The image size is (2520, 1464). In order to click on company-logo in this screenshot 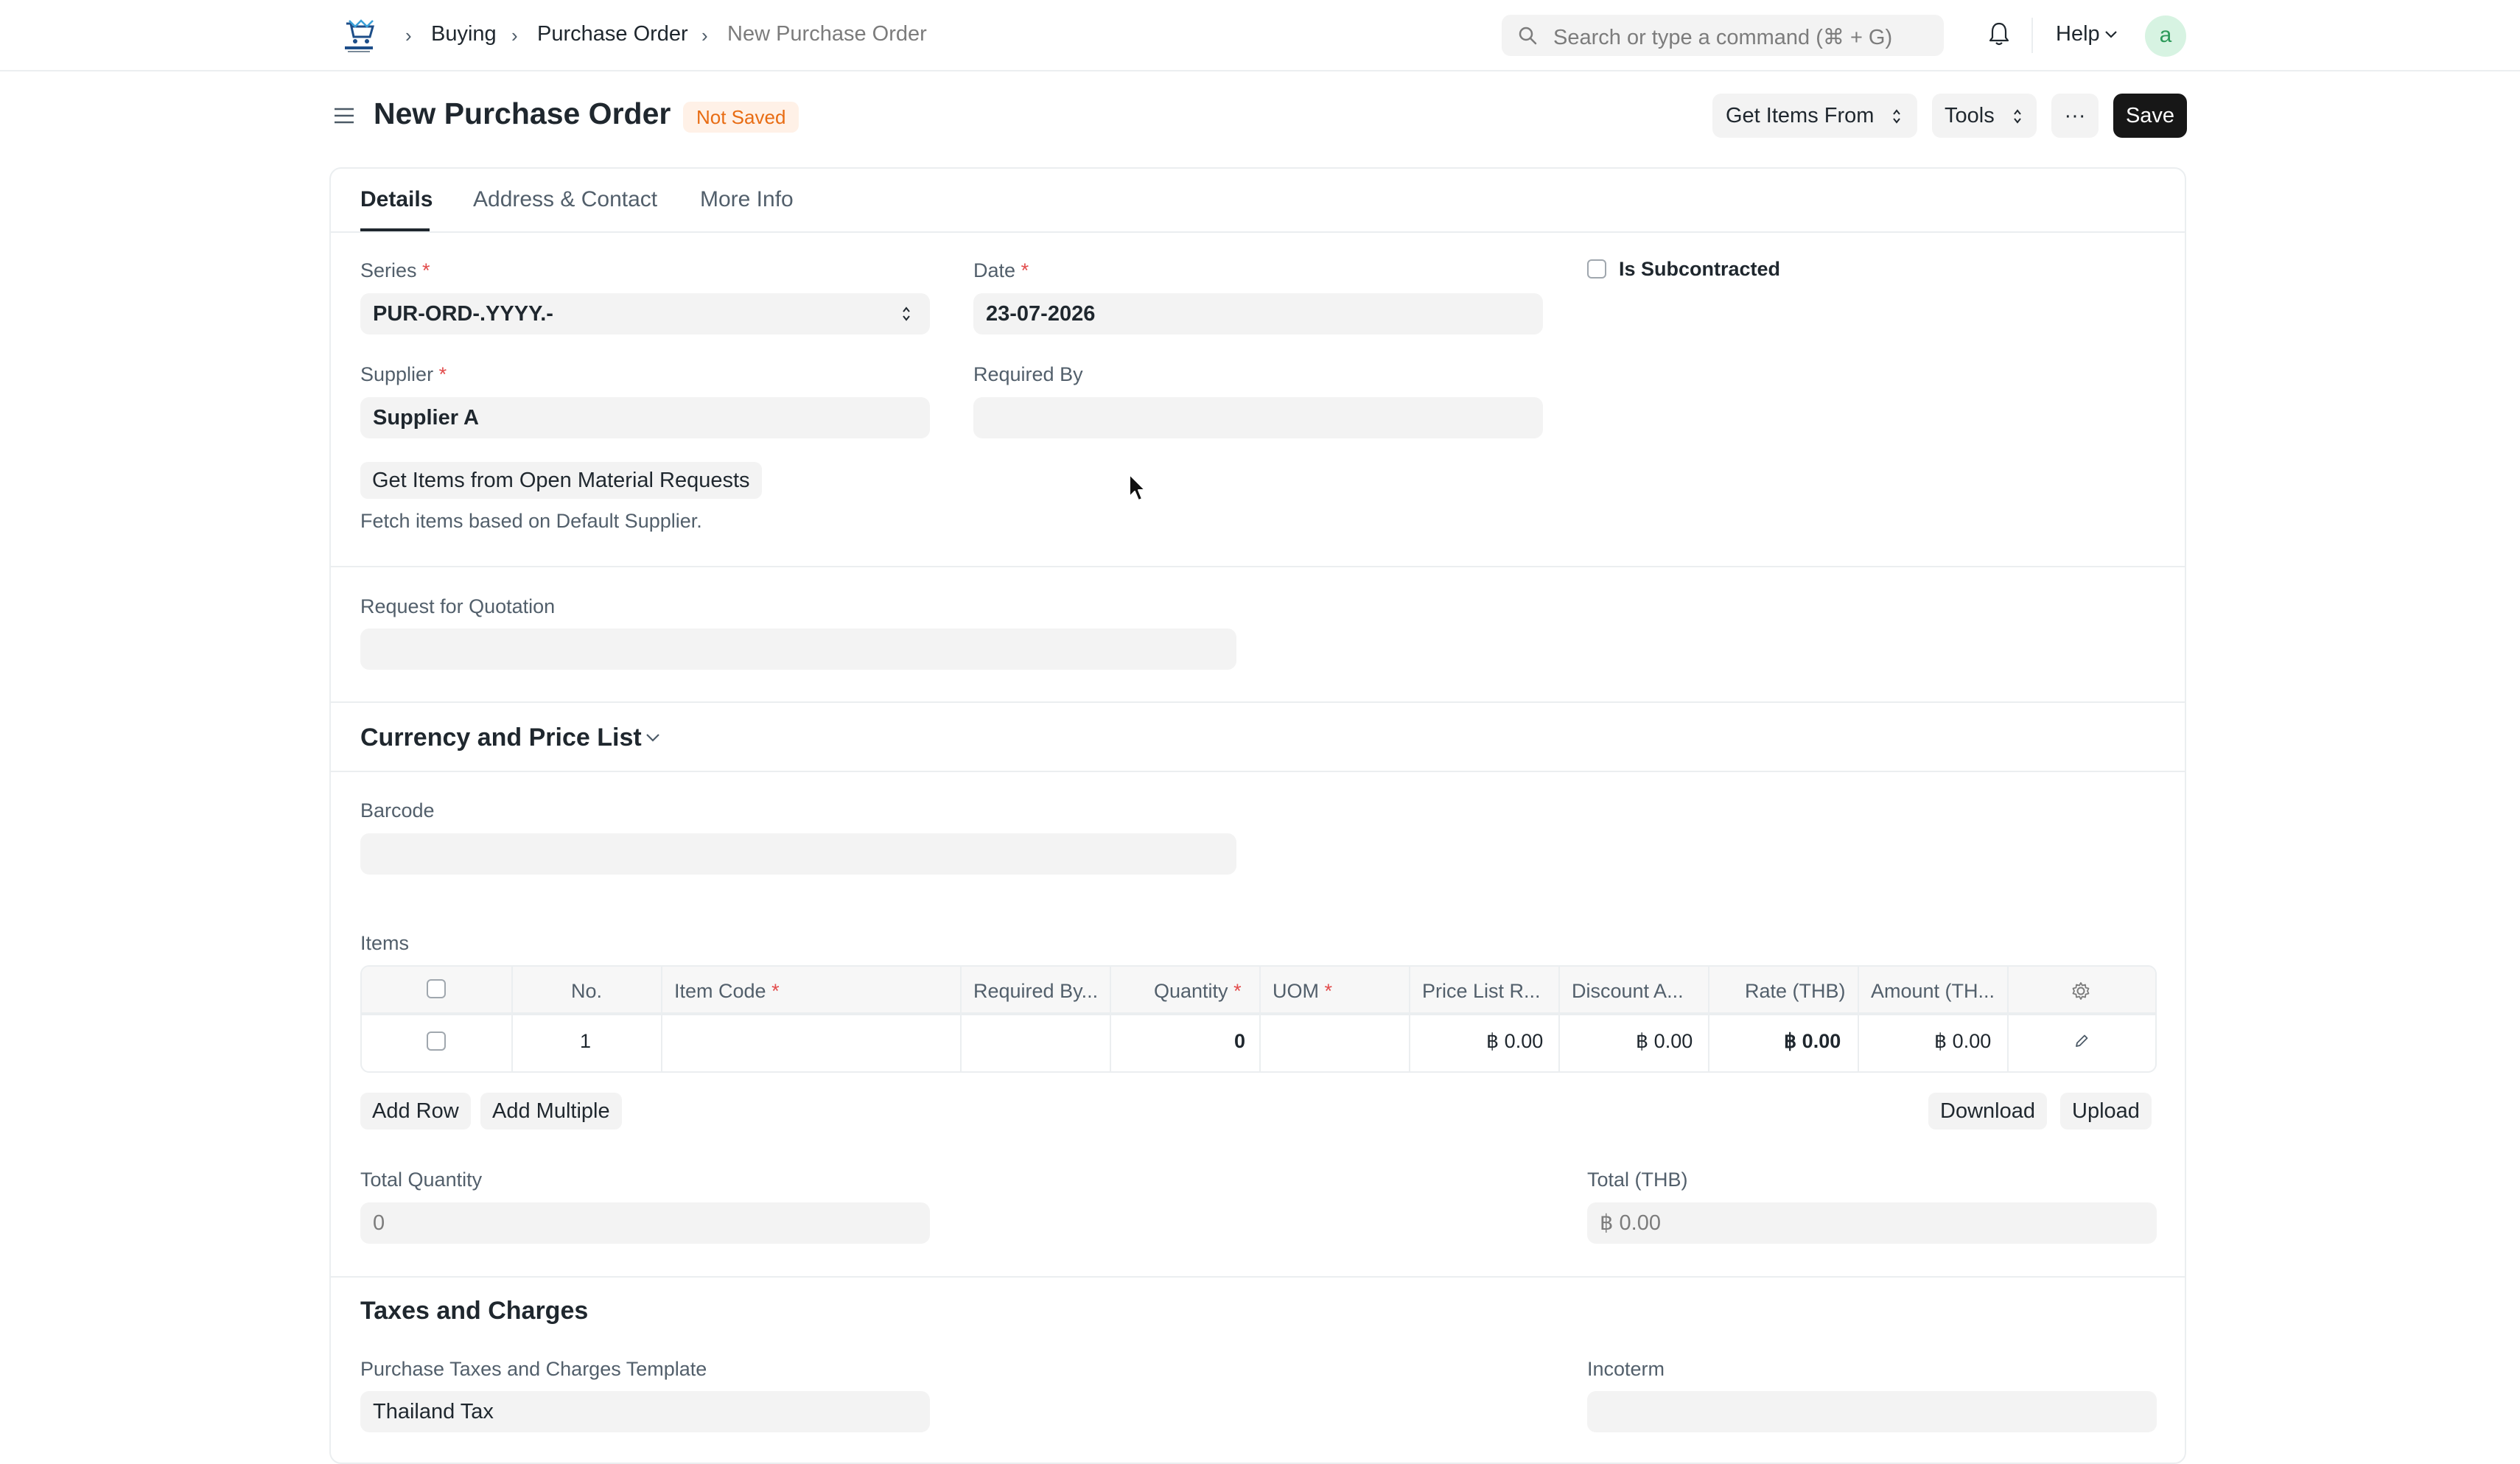, I will do `click(358, 36)`.